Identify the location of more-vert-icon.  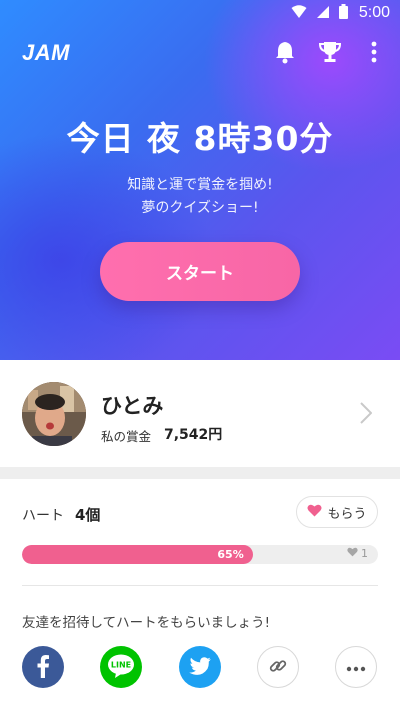
(374, 52).